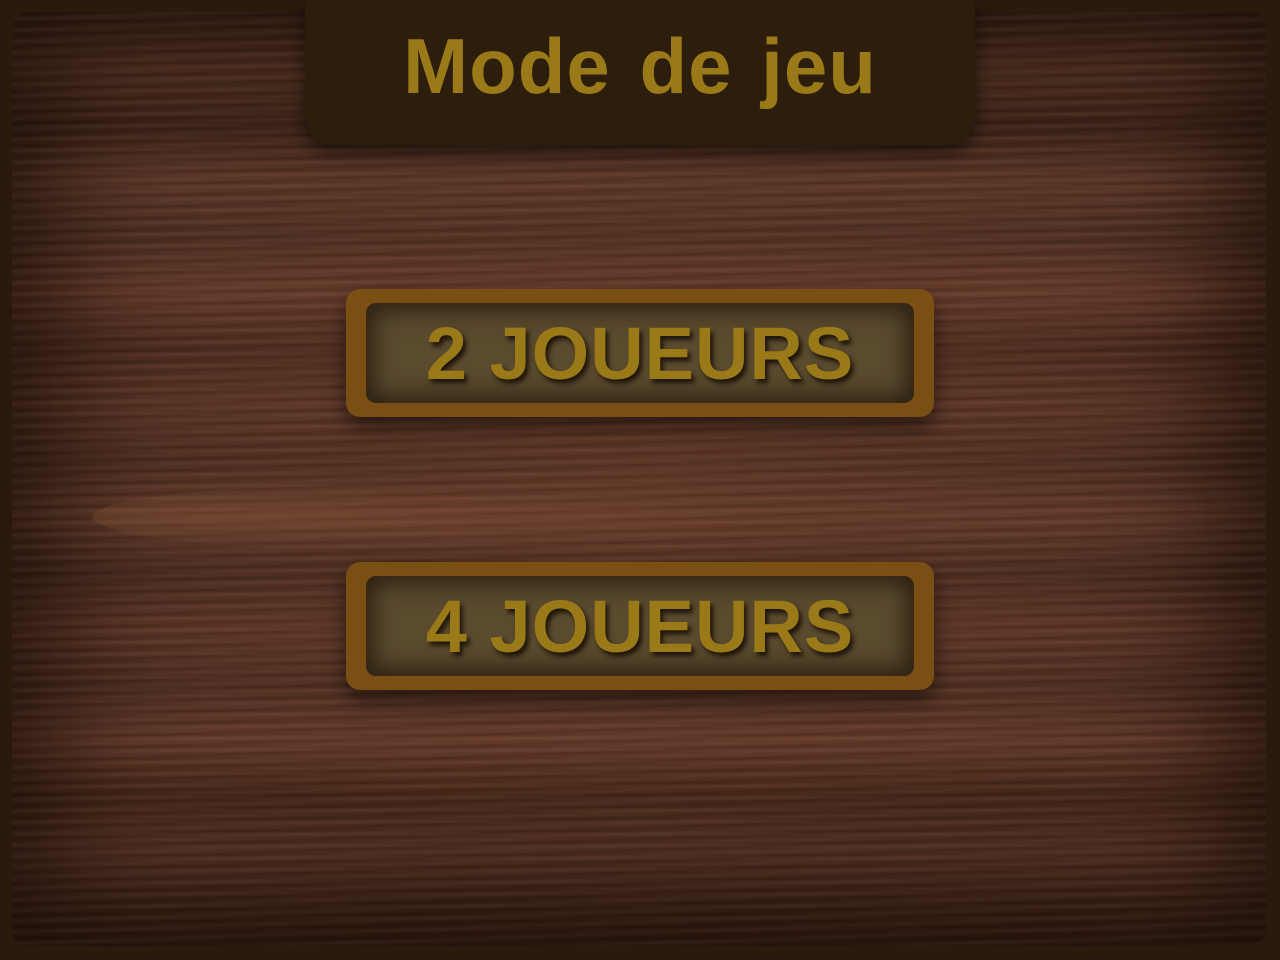 This screenshot has width=1280, height=960. Describe the element at coordinates (640, 66) in the screenshot. I see `screen-title: Mode de jeu` at that location.